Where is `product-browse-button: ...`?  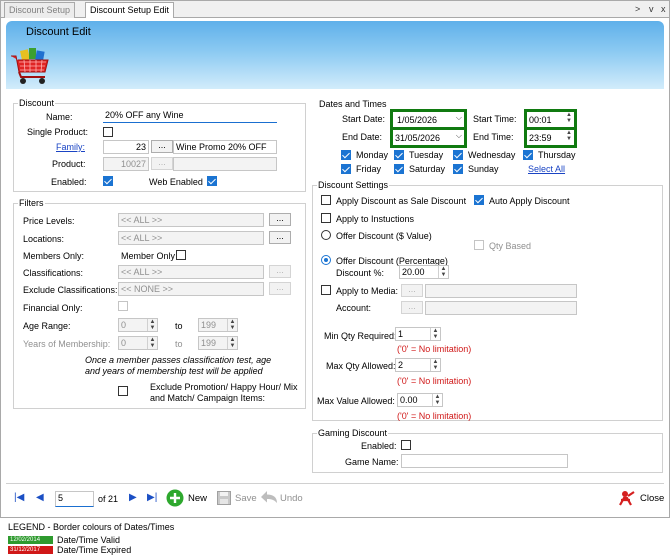 product-browse-button: ... is located at coordinates (162, 163).